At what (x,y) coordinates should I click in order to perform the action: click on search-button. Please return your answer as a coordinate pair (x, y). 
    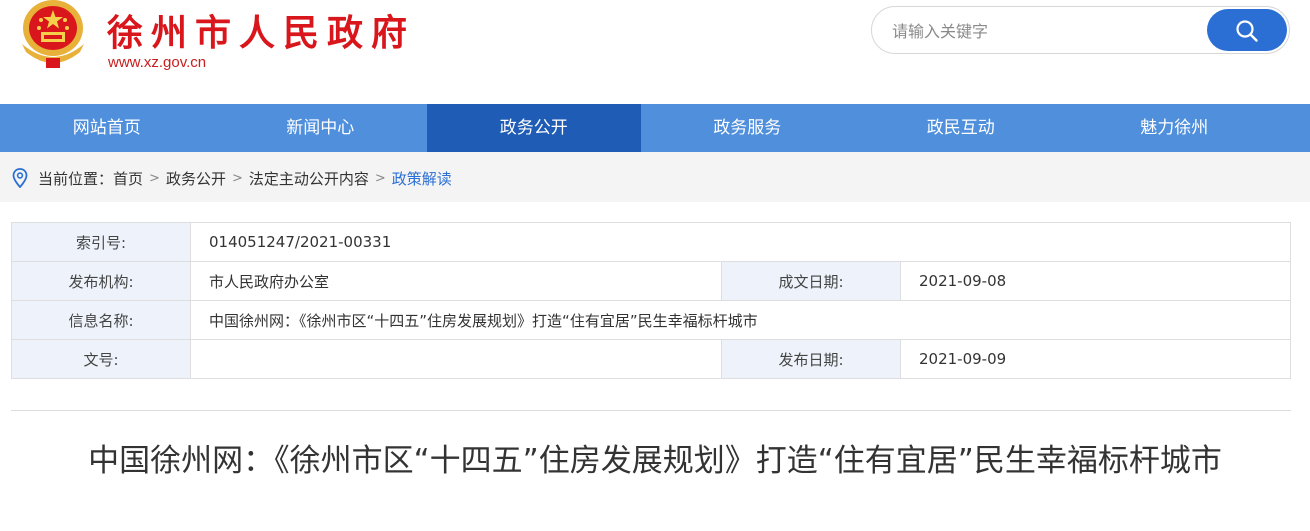
    Looking at the image, I should click on (1247, 30).